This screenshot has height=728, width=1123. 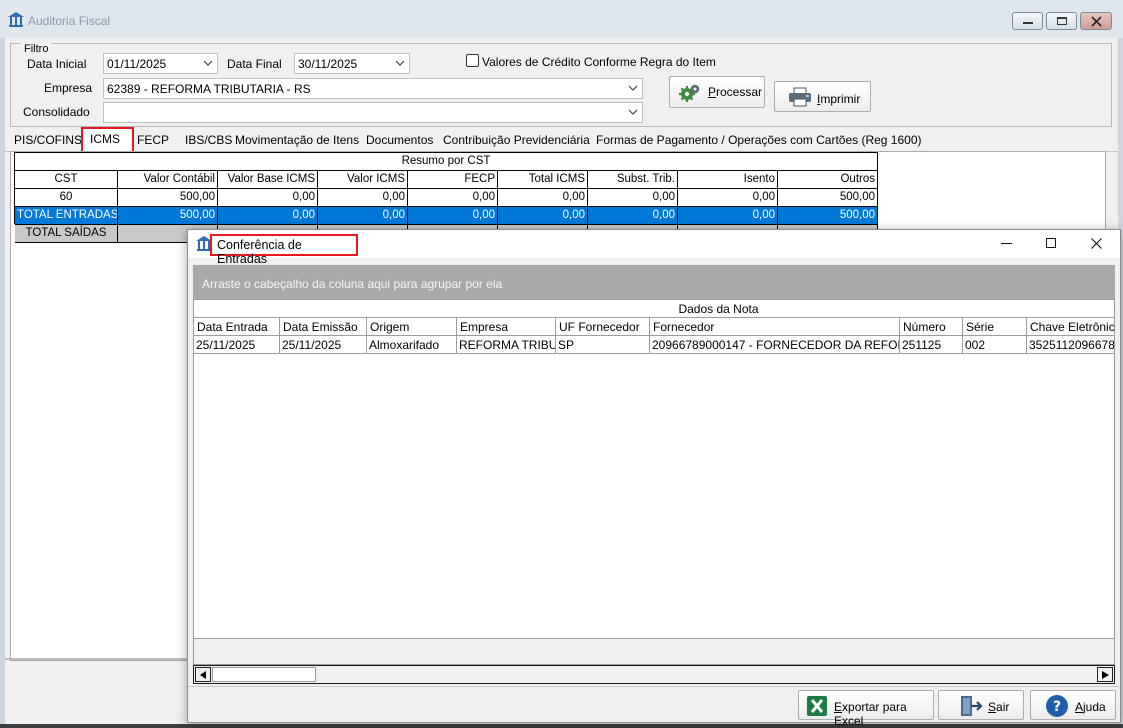 What do you see at coordinates (603, 345) in the screenshot?
I see `table-row: SP` at bounding box center [603, 345].